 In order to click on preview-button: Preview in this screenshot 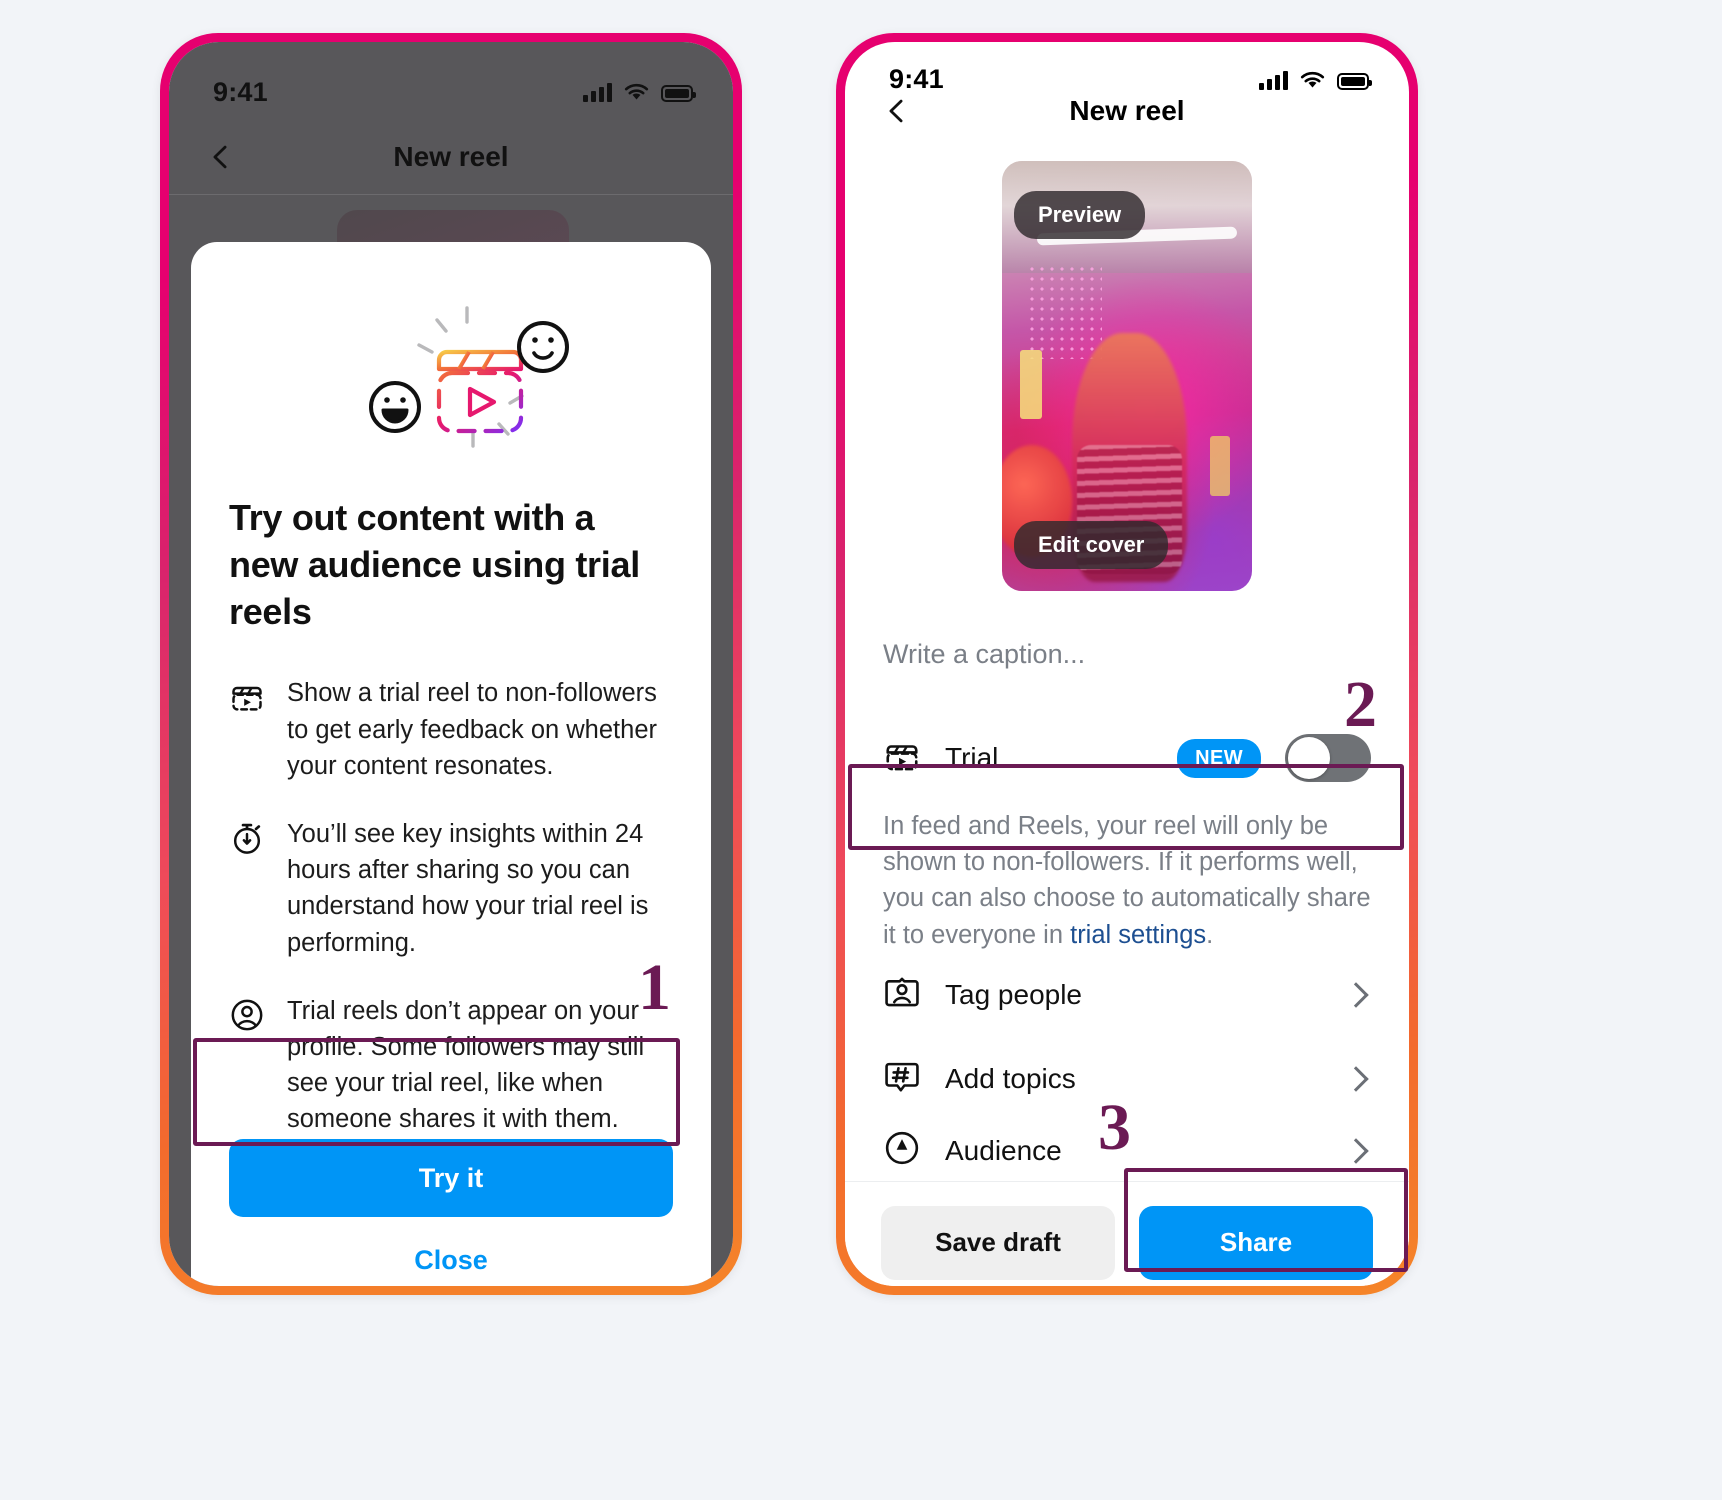, I will do `click(1080, 215)`.